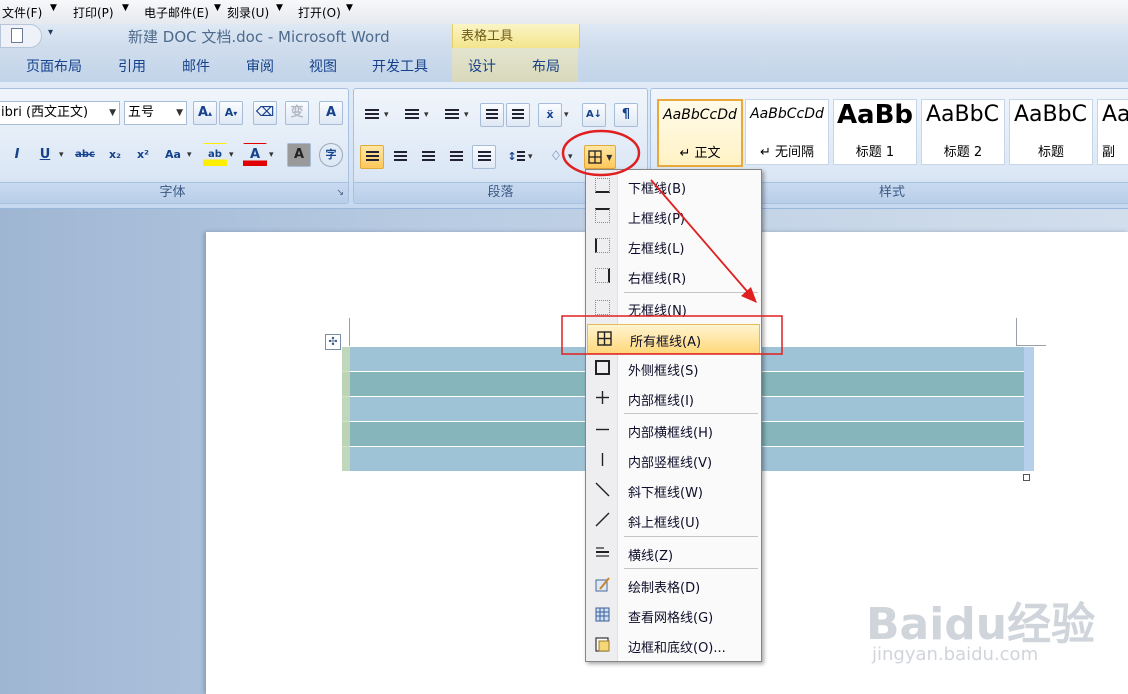  I want to click on superscript-icon: x², so click(143, 155).